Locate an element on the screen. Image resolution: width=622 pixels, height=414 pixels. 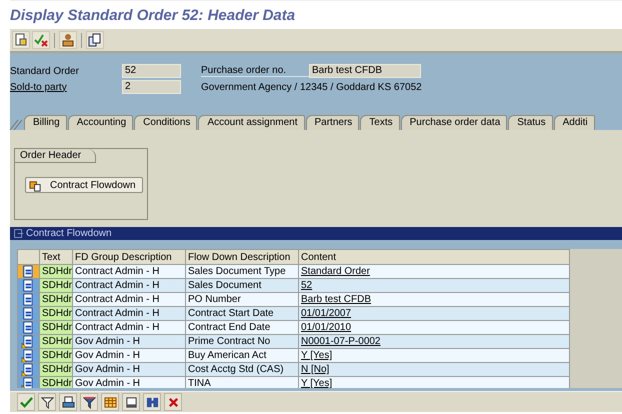
content-link: N [No] is located at coordinates (315, 369).